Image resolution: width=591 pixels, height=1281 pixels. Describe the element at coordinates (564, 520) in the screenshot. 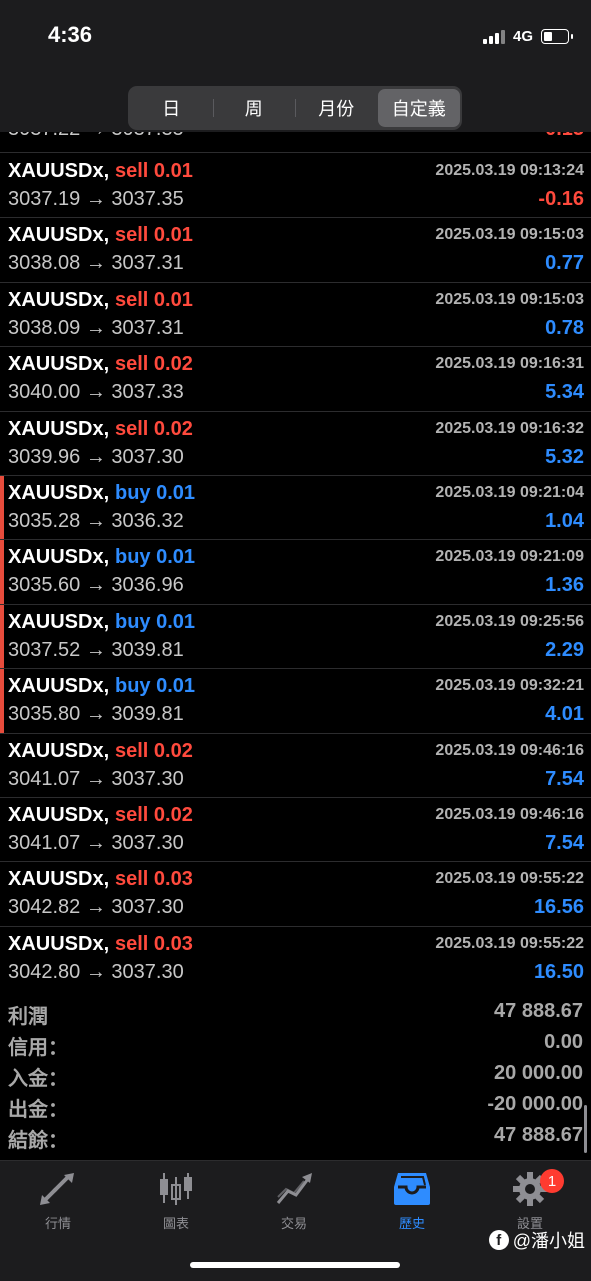

I see `trade-profit: 1.04` at that location.